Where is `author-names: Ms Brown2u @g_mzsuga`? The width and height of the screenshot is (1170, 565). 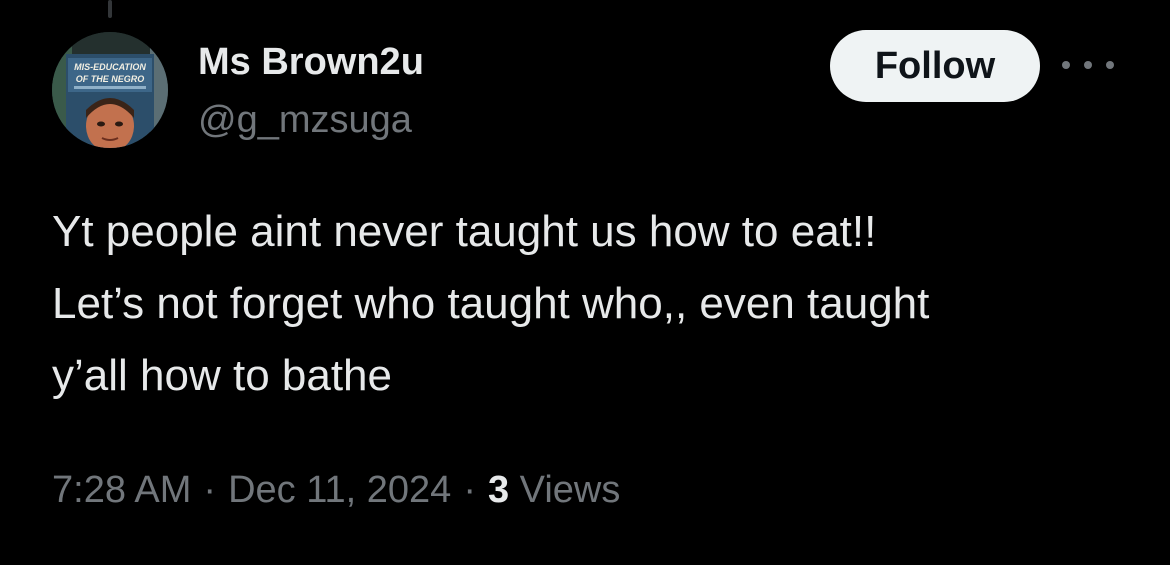
author-names: Ms Brown2u @g_mzsuga is located at coordinates (311, 91).